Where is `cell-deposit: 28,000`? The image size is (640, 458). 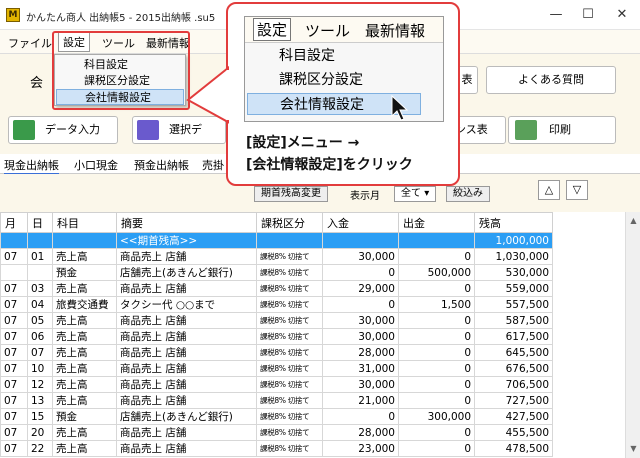
cell-deposit: 28,000 is located at coordinates (360, 432).